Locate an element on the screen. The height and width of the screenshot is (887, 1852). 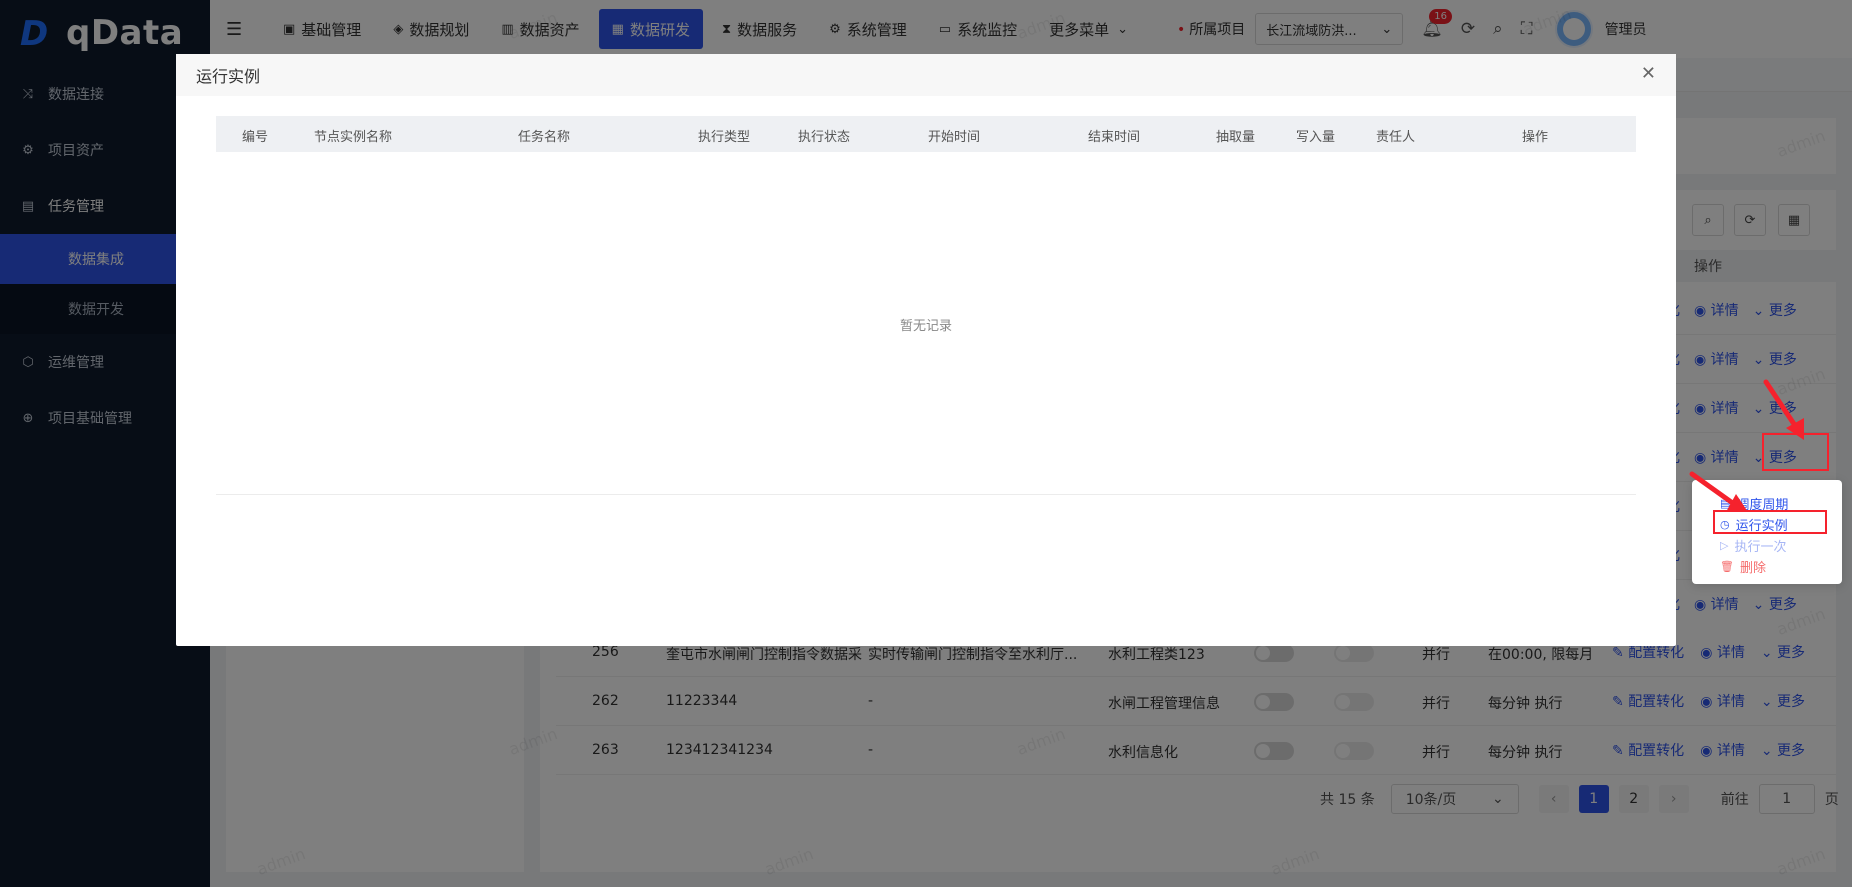
column-header: 操作 is located at coordinates (1535, 137).